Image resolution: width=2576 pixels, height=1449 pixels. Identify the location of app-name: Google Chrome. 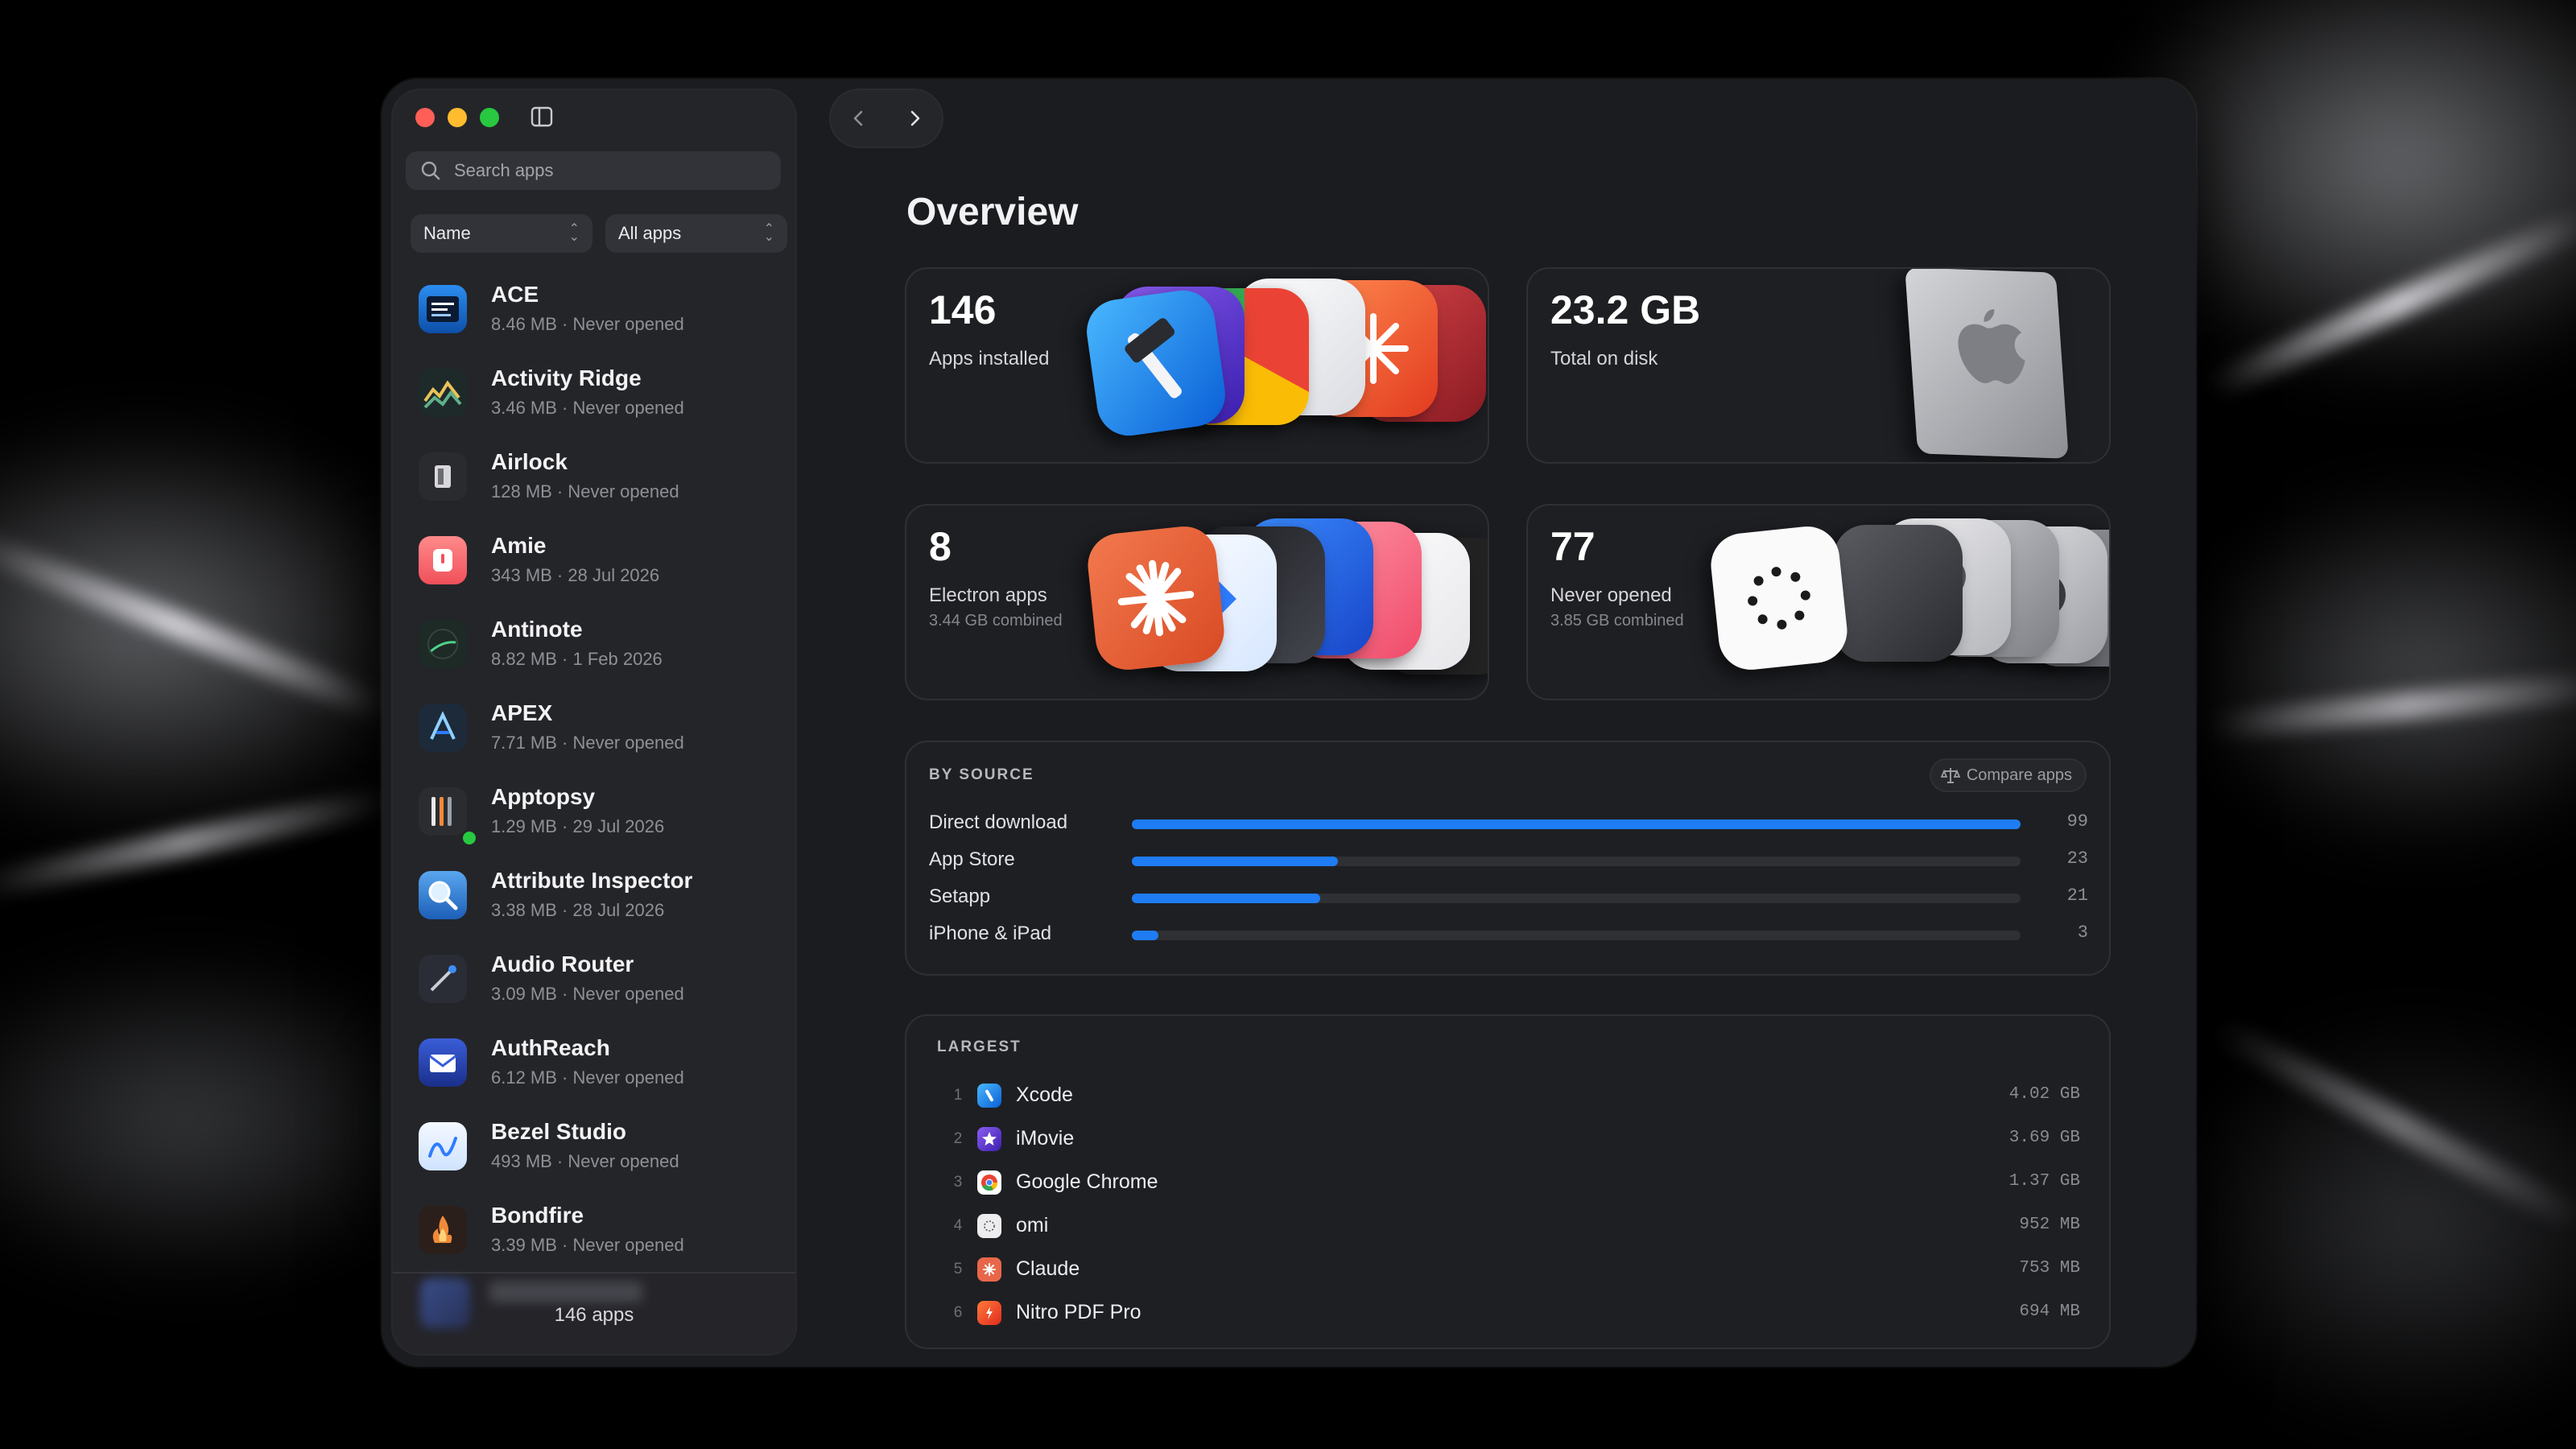
(1087, 1181).